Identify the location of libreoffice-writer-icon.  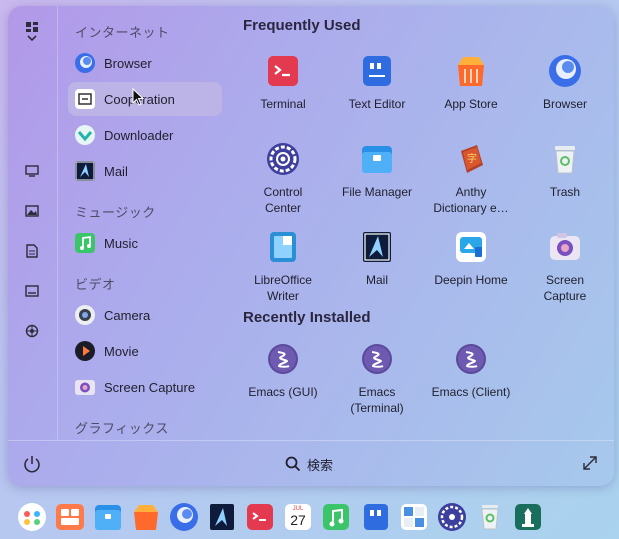
(283, 247).